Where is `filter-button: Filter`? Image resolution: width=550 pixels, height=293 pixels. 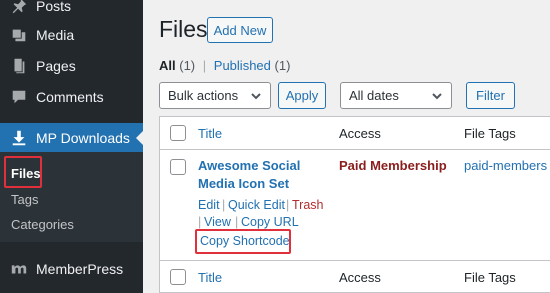
filter-button: Filter is located at coordinates (490, 95).